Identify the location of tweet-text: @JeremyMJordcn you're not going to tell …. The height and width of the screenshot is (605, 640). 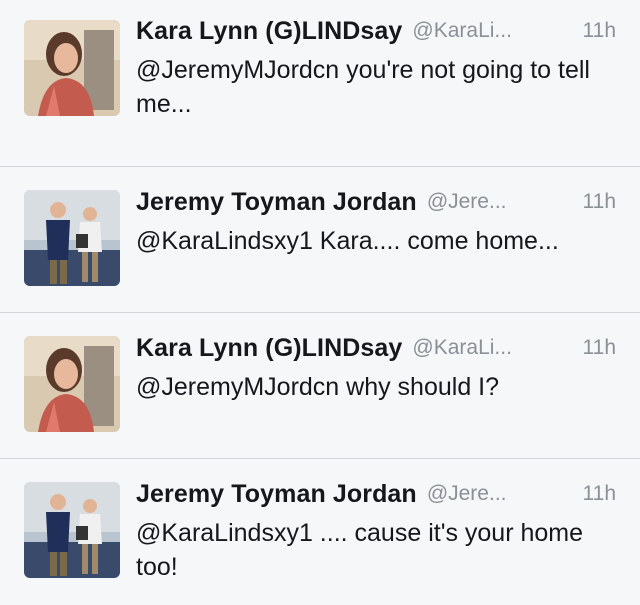
(363, 87).